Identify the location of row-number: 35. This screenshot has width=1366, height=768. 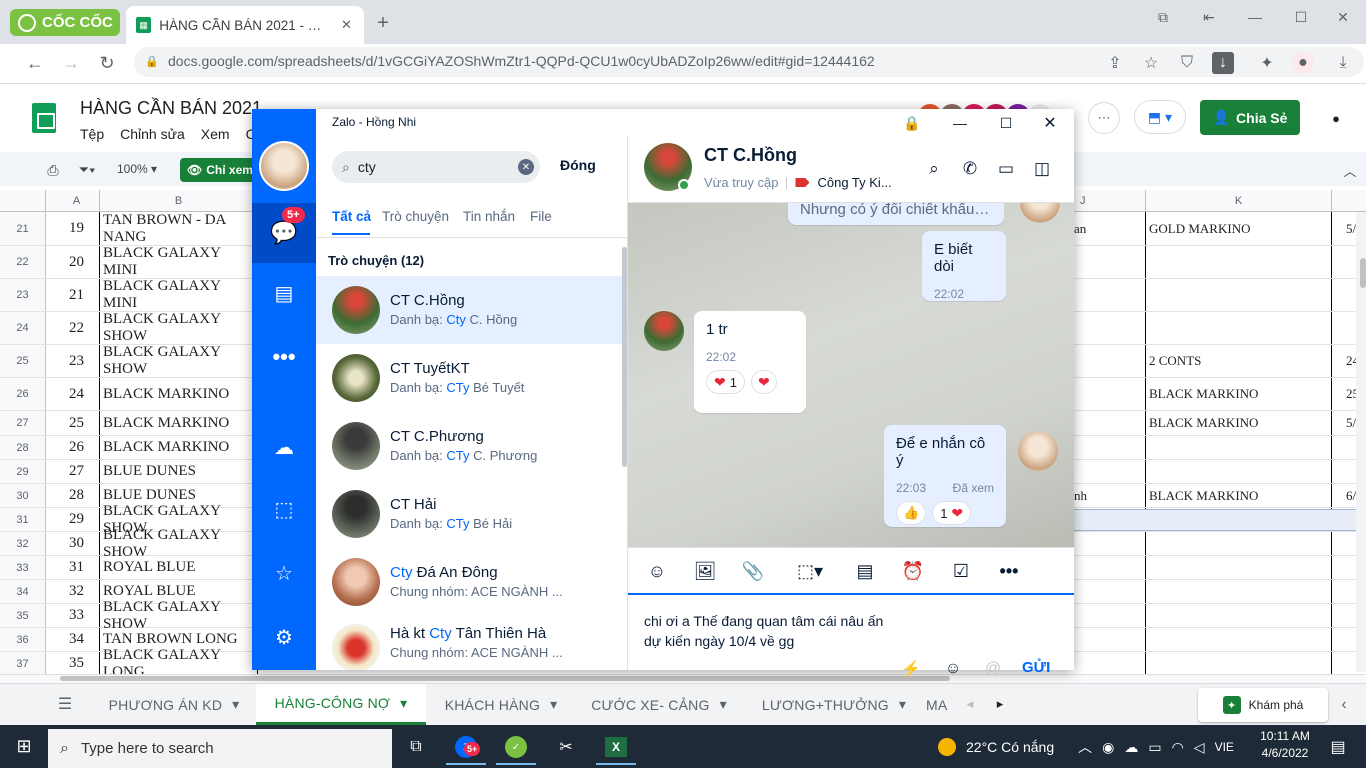
(23, 615).